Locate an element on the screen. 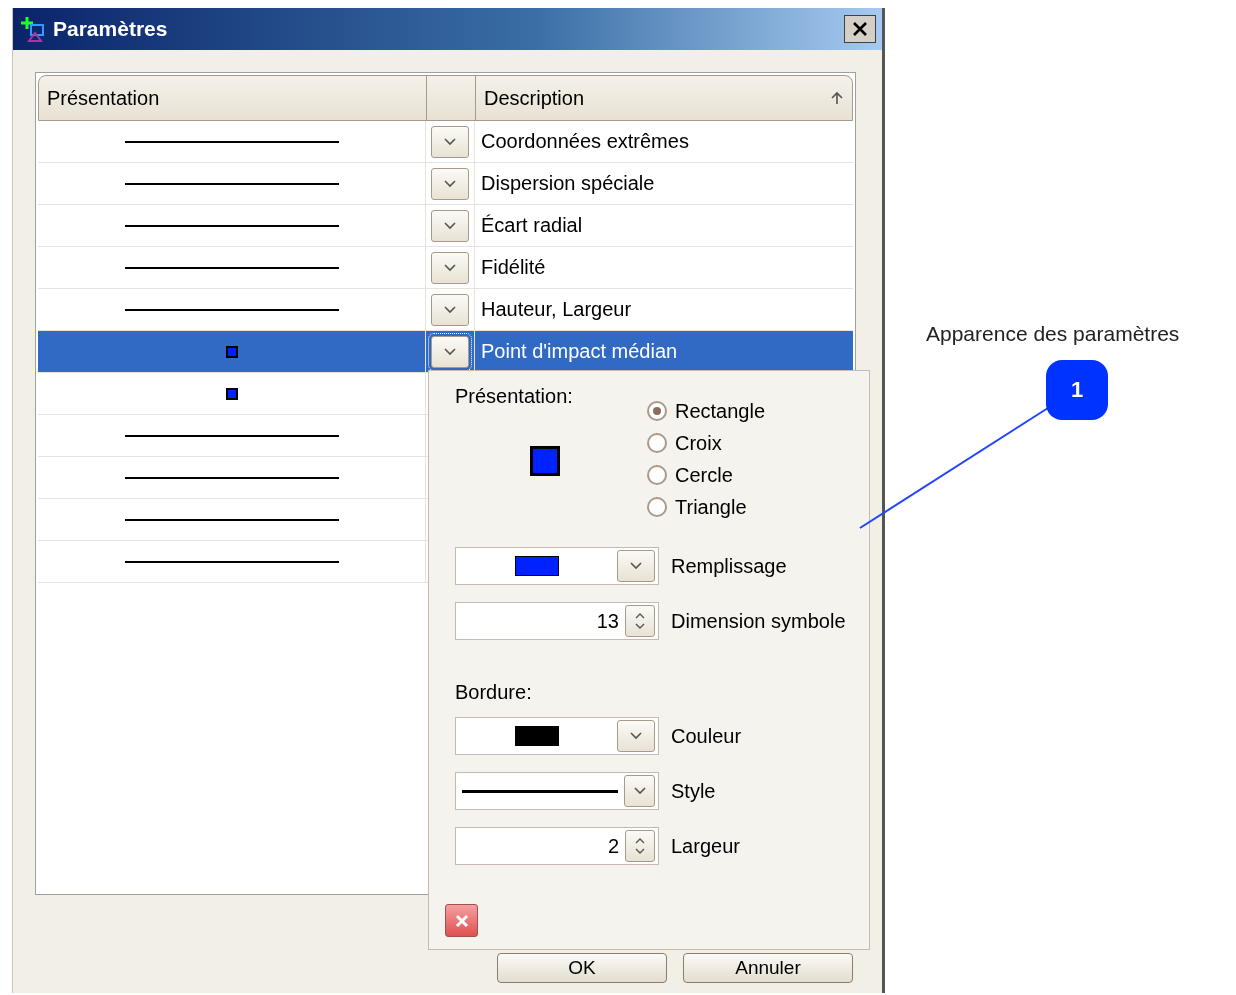 The image size is (1236, 995). dialog-button: Annuler is located at coordinates (768, 968).